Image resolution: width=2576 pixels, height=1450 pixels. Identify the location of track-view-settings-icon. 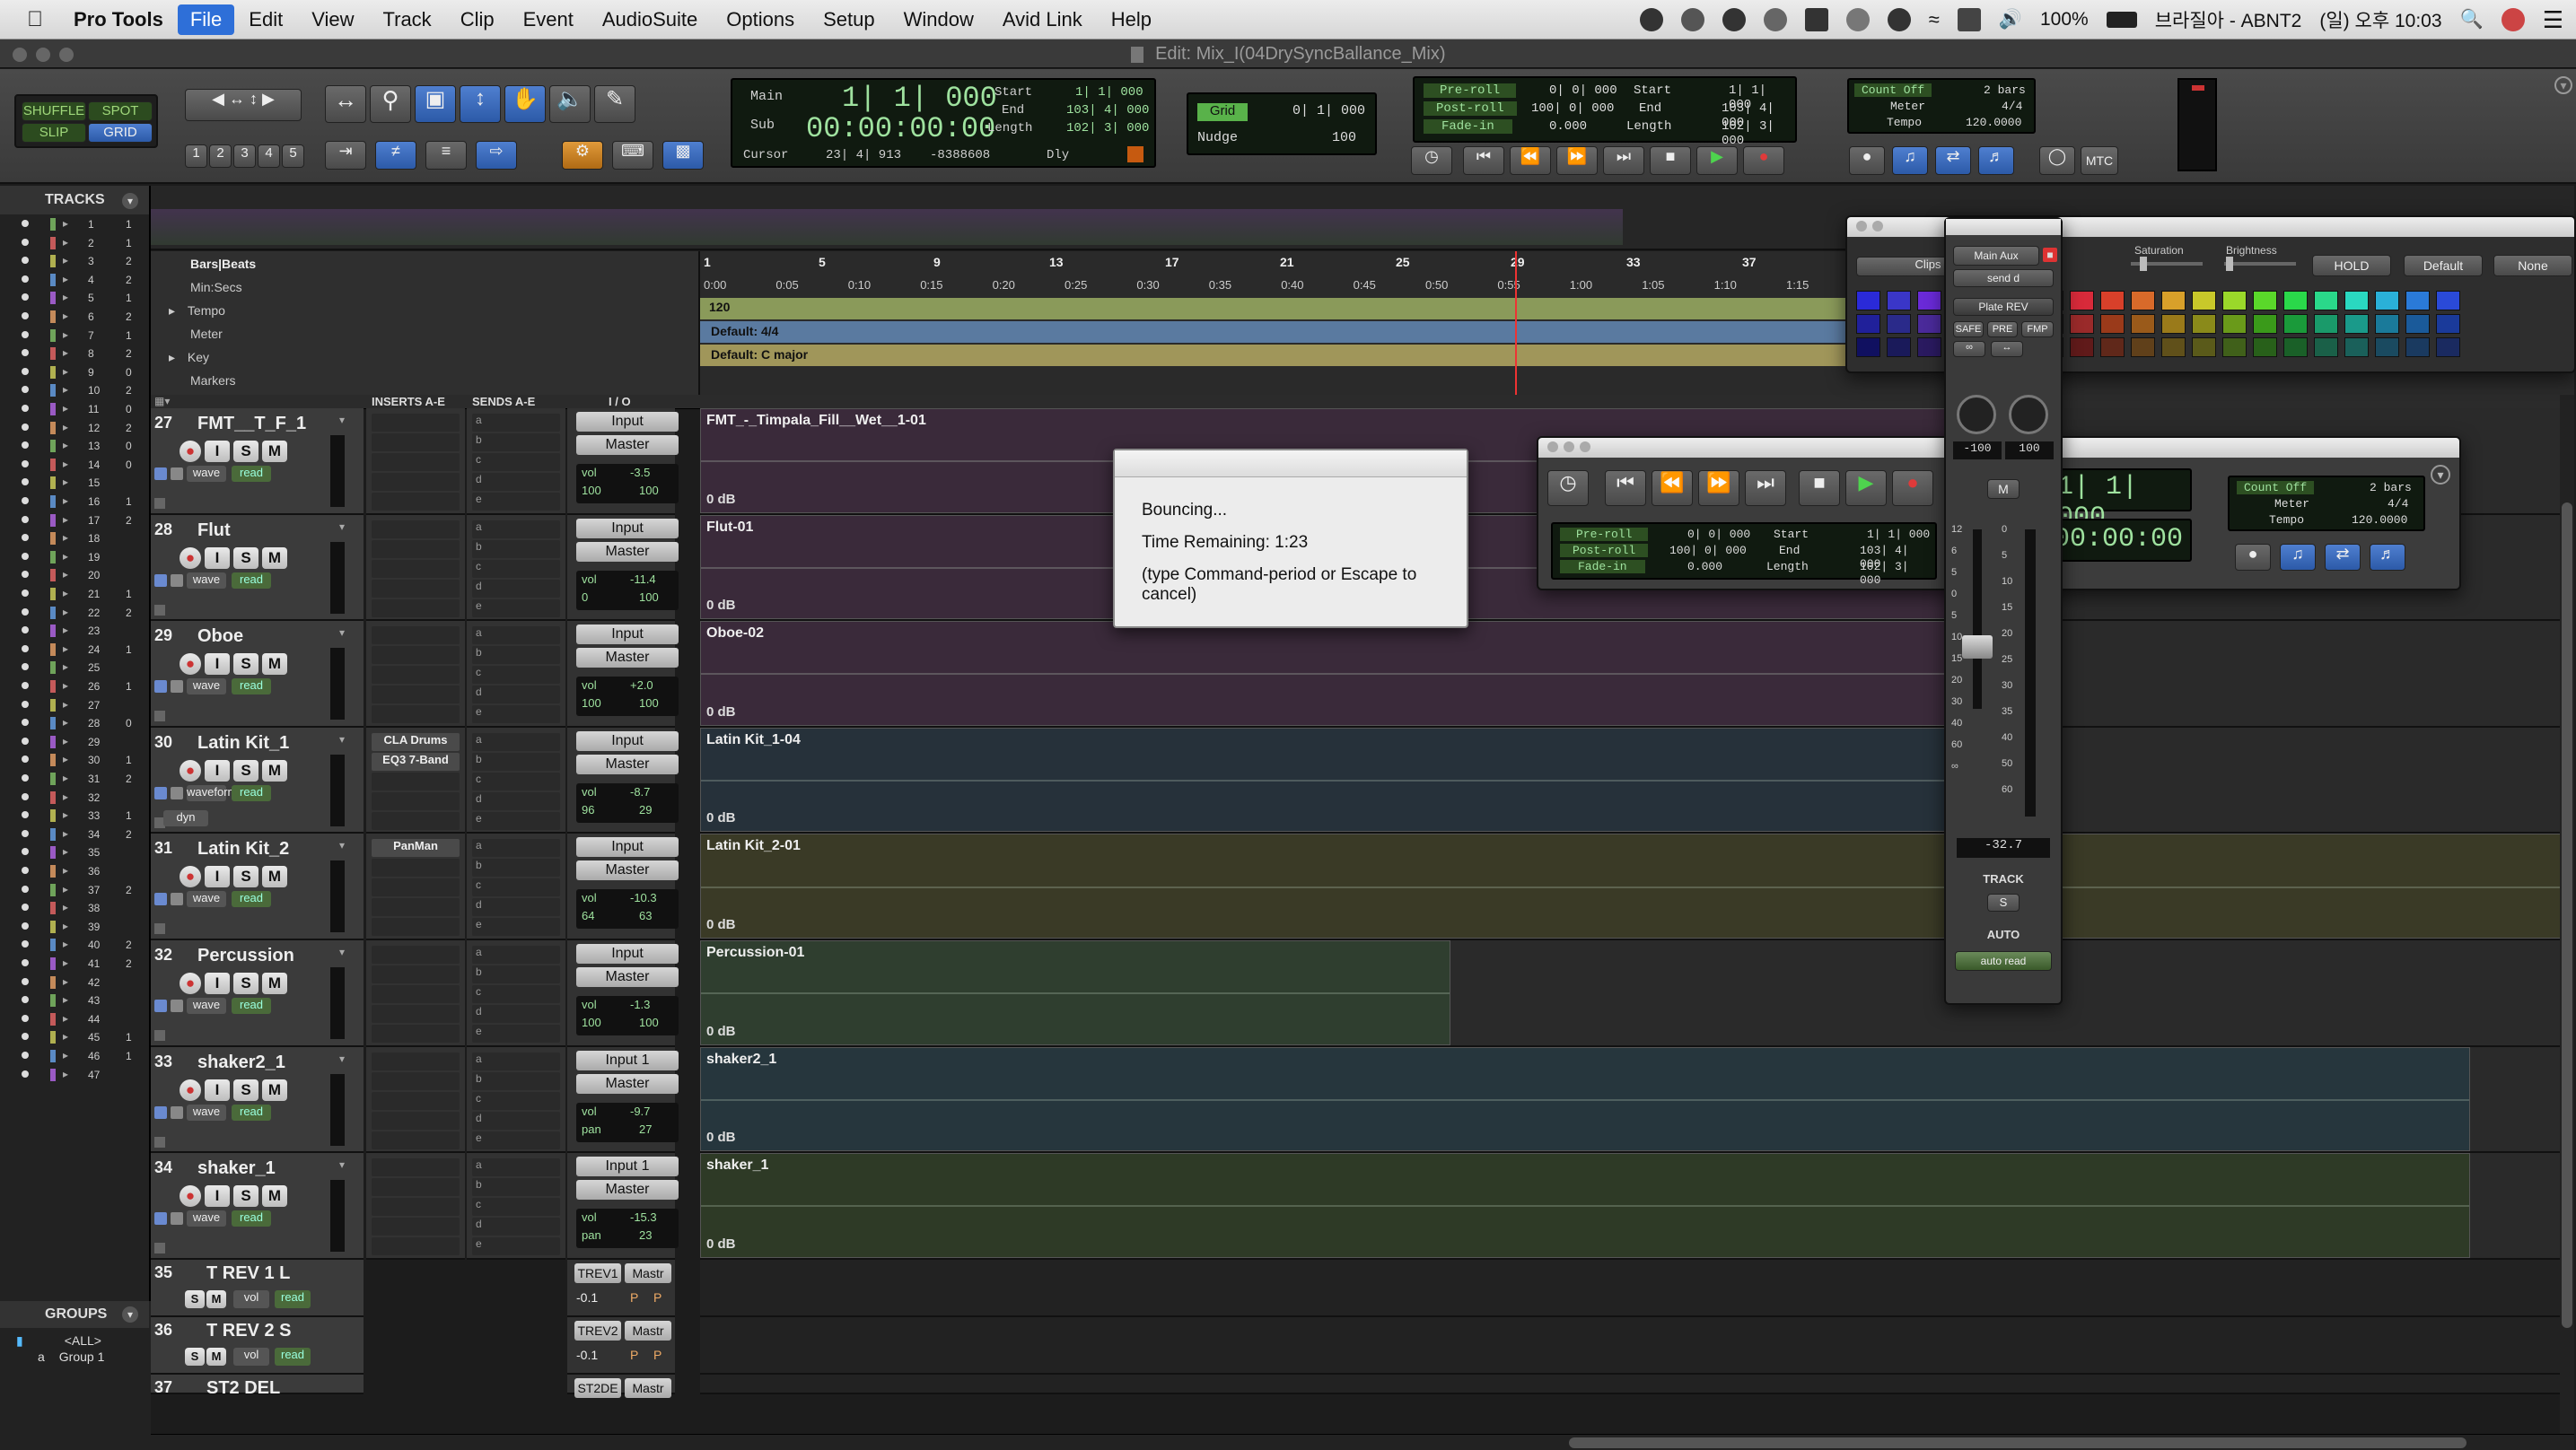
(177, 792).